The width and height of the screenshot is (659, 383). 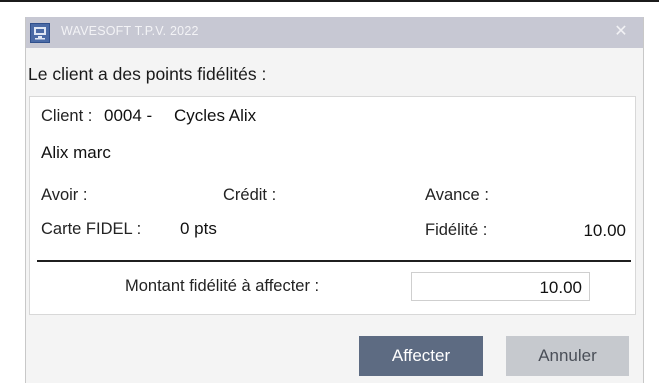 I want to click on amount-label: Montant fidélité à affecter :, so click(x=222, y=286).